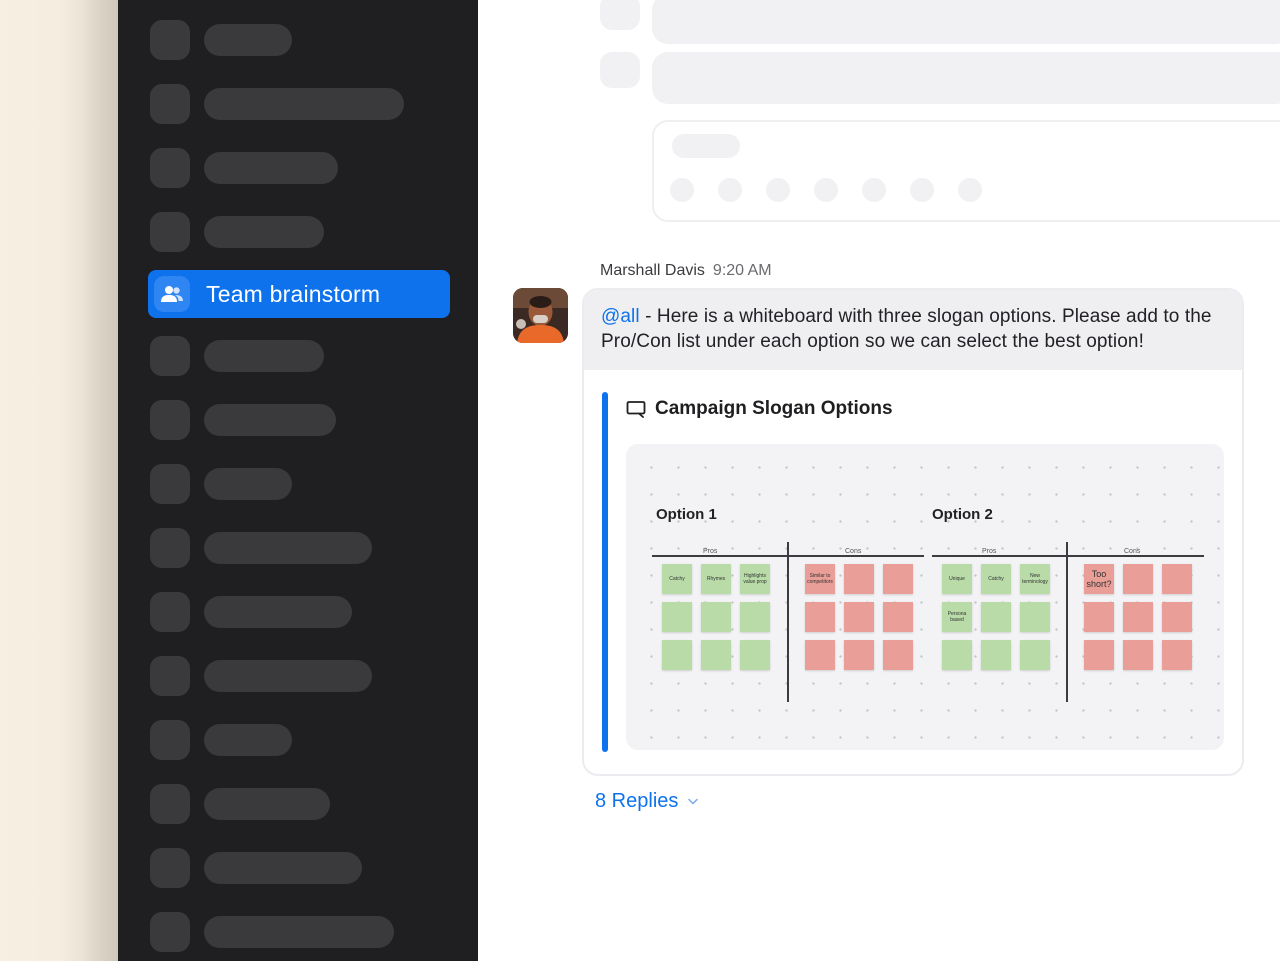 The width and height of the screenshot is (1280, 961). I want to click on sticky-note: Highlights value prop, so click(755, 579).